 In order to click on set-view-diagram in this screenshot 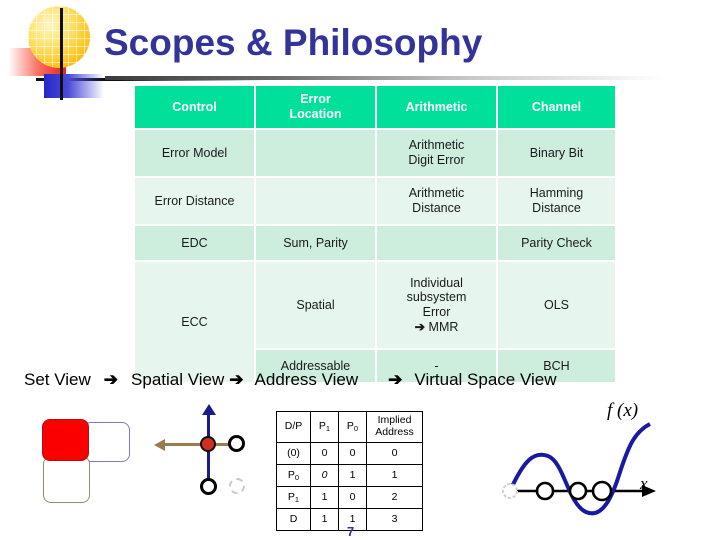, I will do `click(90, 461)`.